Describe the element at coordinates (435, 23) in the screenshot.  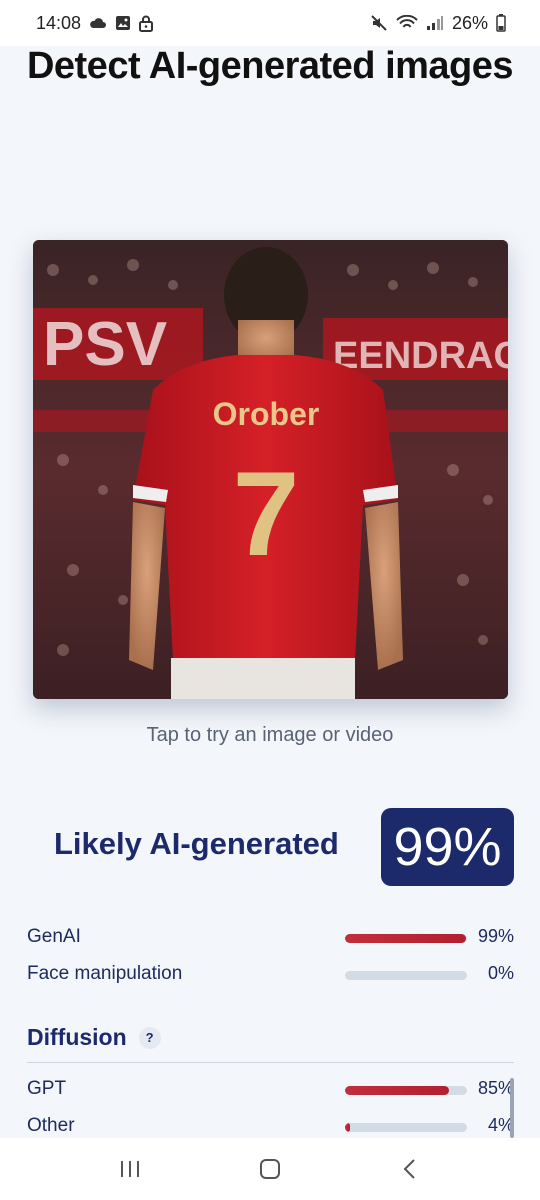
I see `signal-icon` at that location.